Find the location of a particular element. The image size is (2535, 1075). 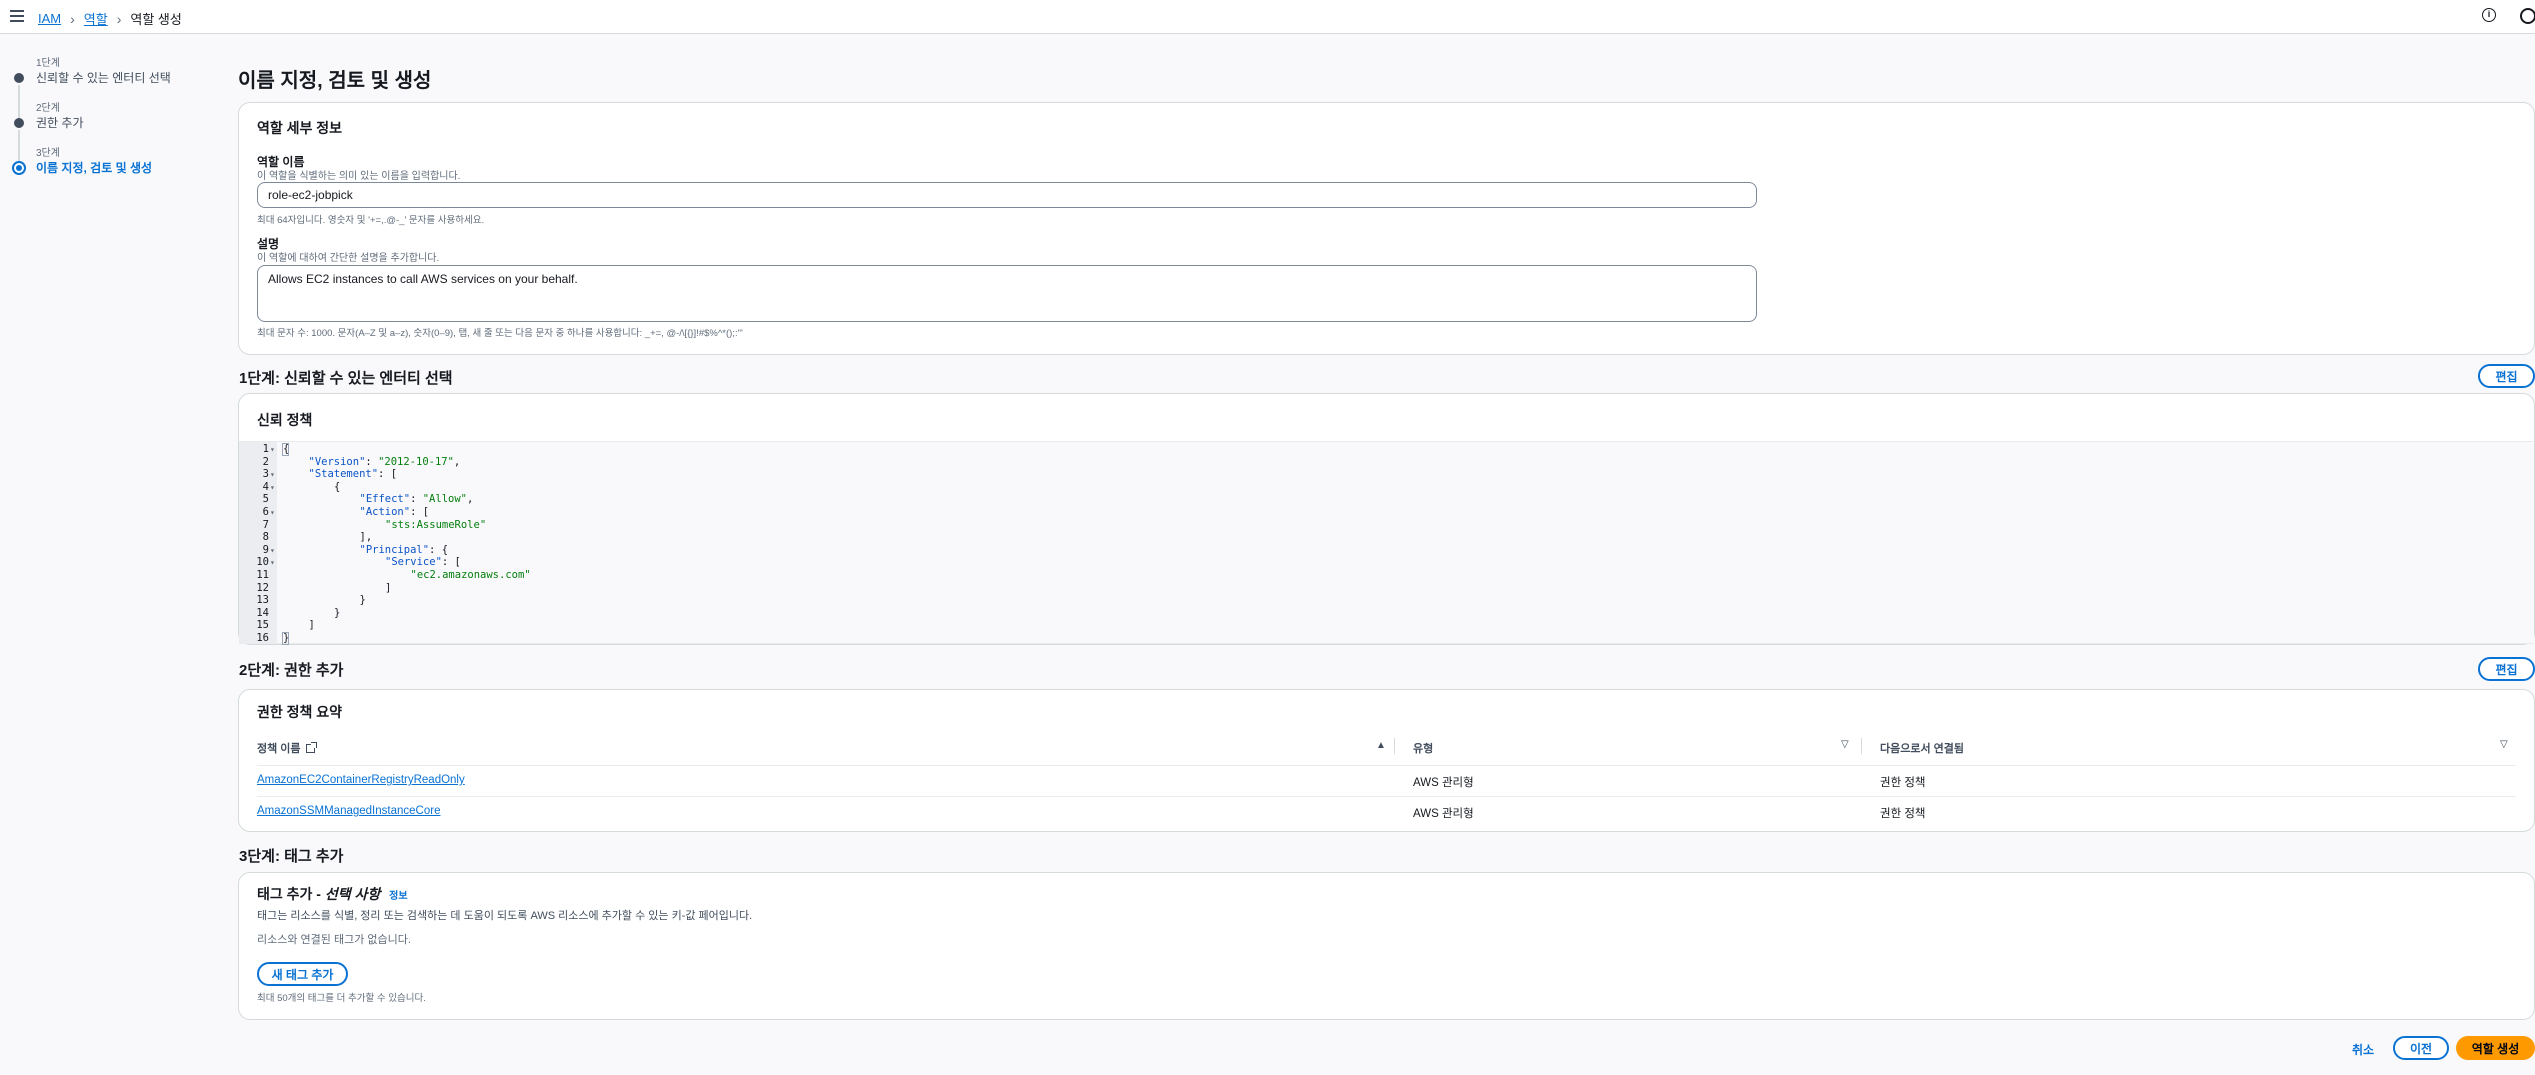

menu-icon is located at coordinates (17, 16).